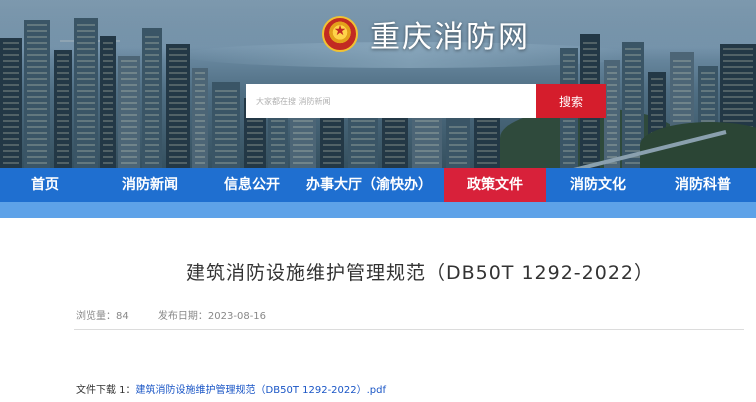 The width and height of the screenshot is (756, 402). I want to click on download-link: 建筑消防设施维护管理规范（DB50T 1292-2022）.pdf, so click(261, 390).